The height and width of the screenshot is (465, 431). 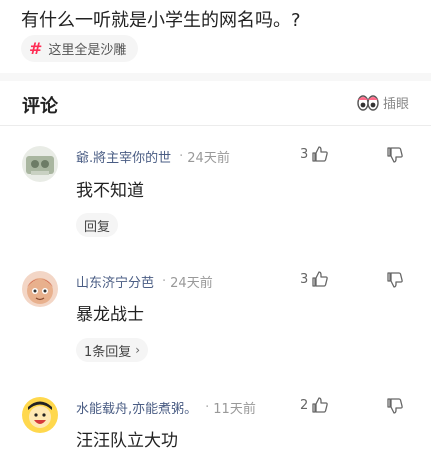 I want to click on comment-meta: 水能载舟,亦能煮粥。 · 11天前, so click(x=166, y=407).